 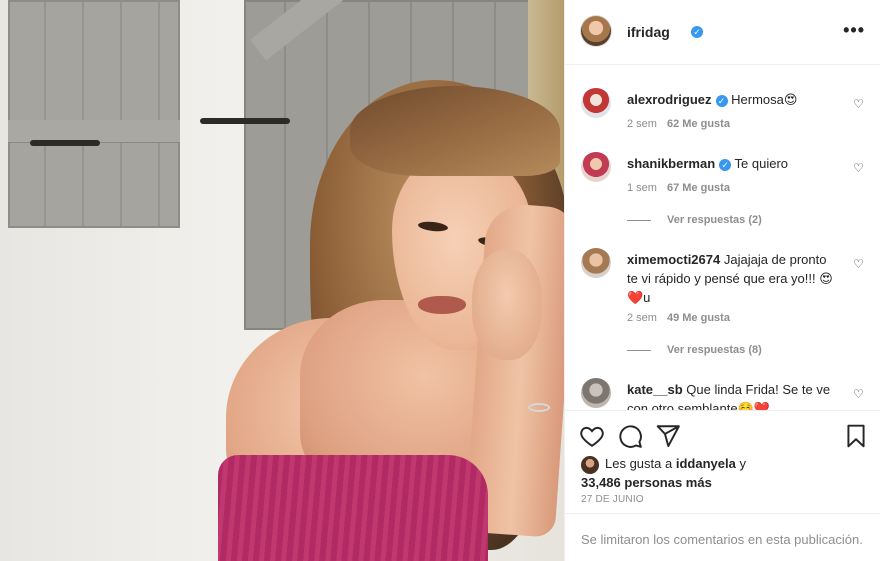 What do you see at coordinates (694, 350) in the screenshot?
I see `view-replies-link: Ver respuestas (8)` at bounding box center [694, 350].